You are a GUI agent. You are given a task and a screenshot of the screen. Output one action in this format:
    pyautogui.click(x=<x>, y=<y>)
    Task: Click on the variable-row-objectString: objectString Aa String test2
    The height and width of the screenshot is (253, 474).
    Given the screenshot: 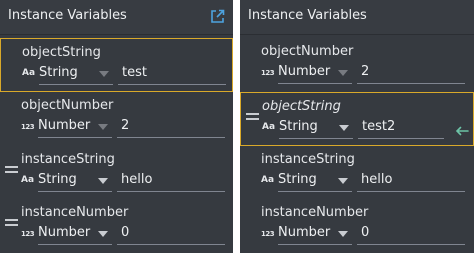 What is the action you would take?
    pyautogui.click(x=357, y=119)
    